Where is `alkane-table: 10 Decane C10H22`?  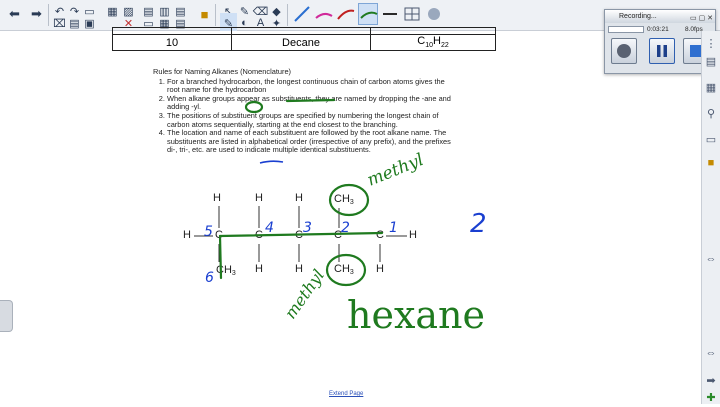
alkane-table: 10 Decane C10H22 is located at coordinates (304, 39).